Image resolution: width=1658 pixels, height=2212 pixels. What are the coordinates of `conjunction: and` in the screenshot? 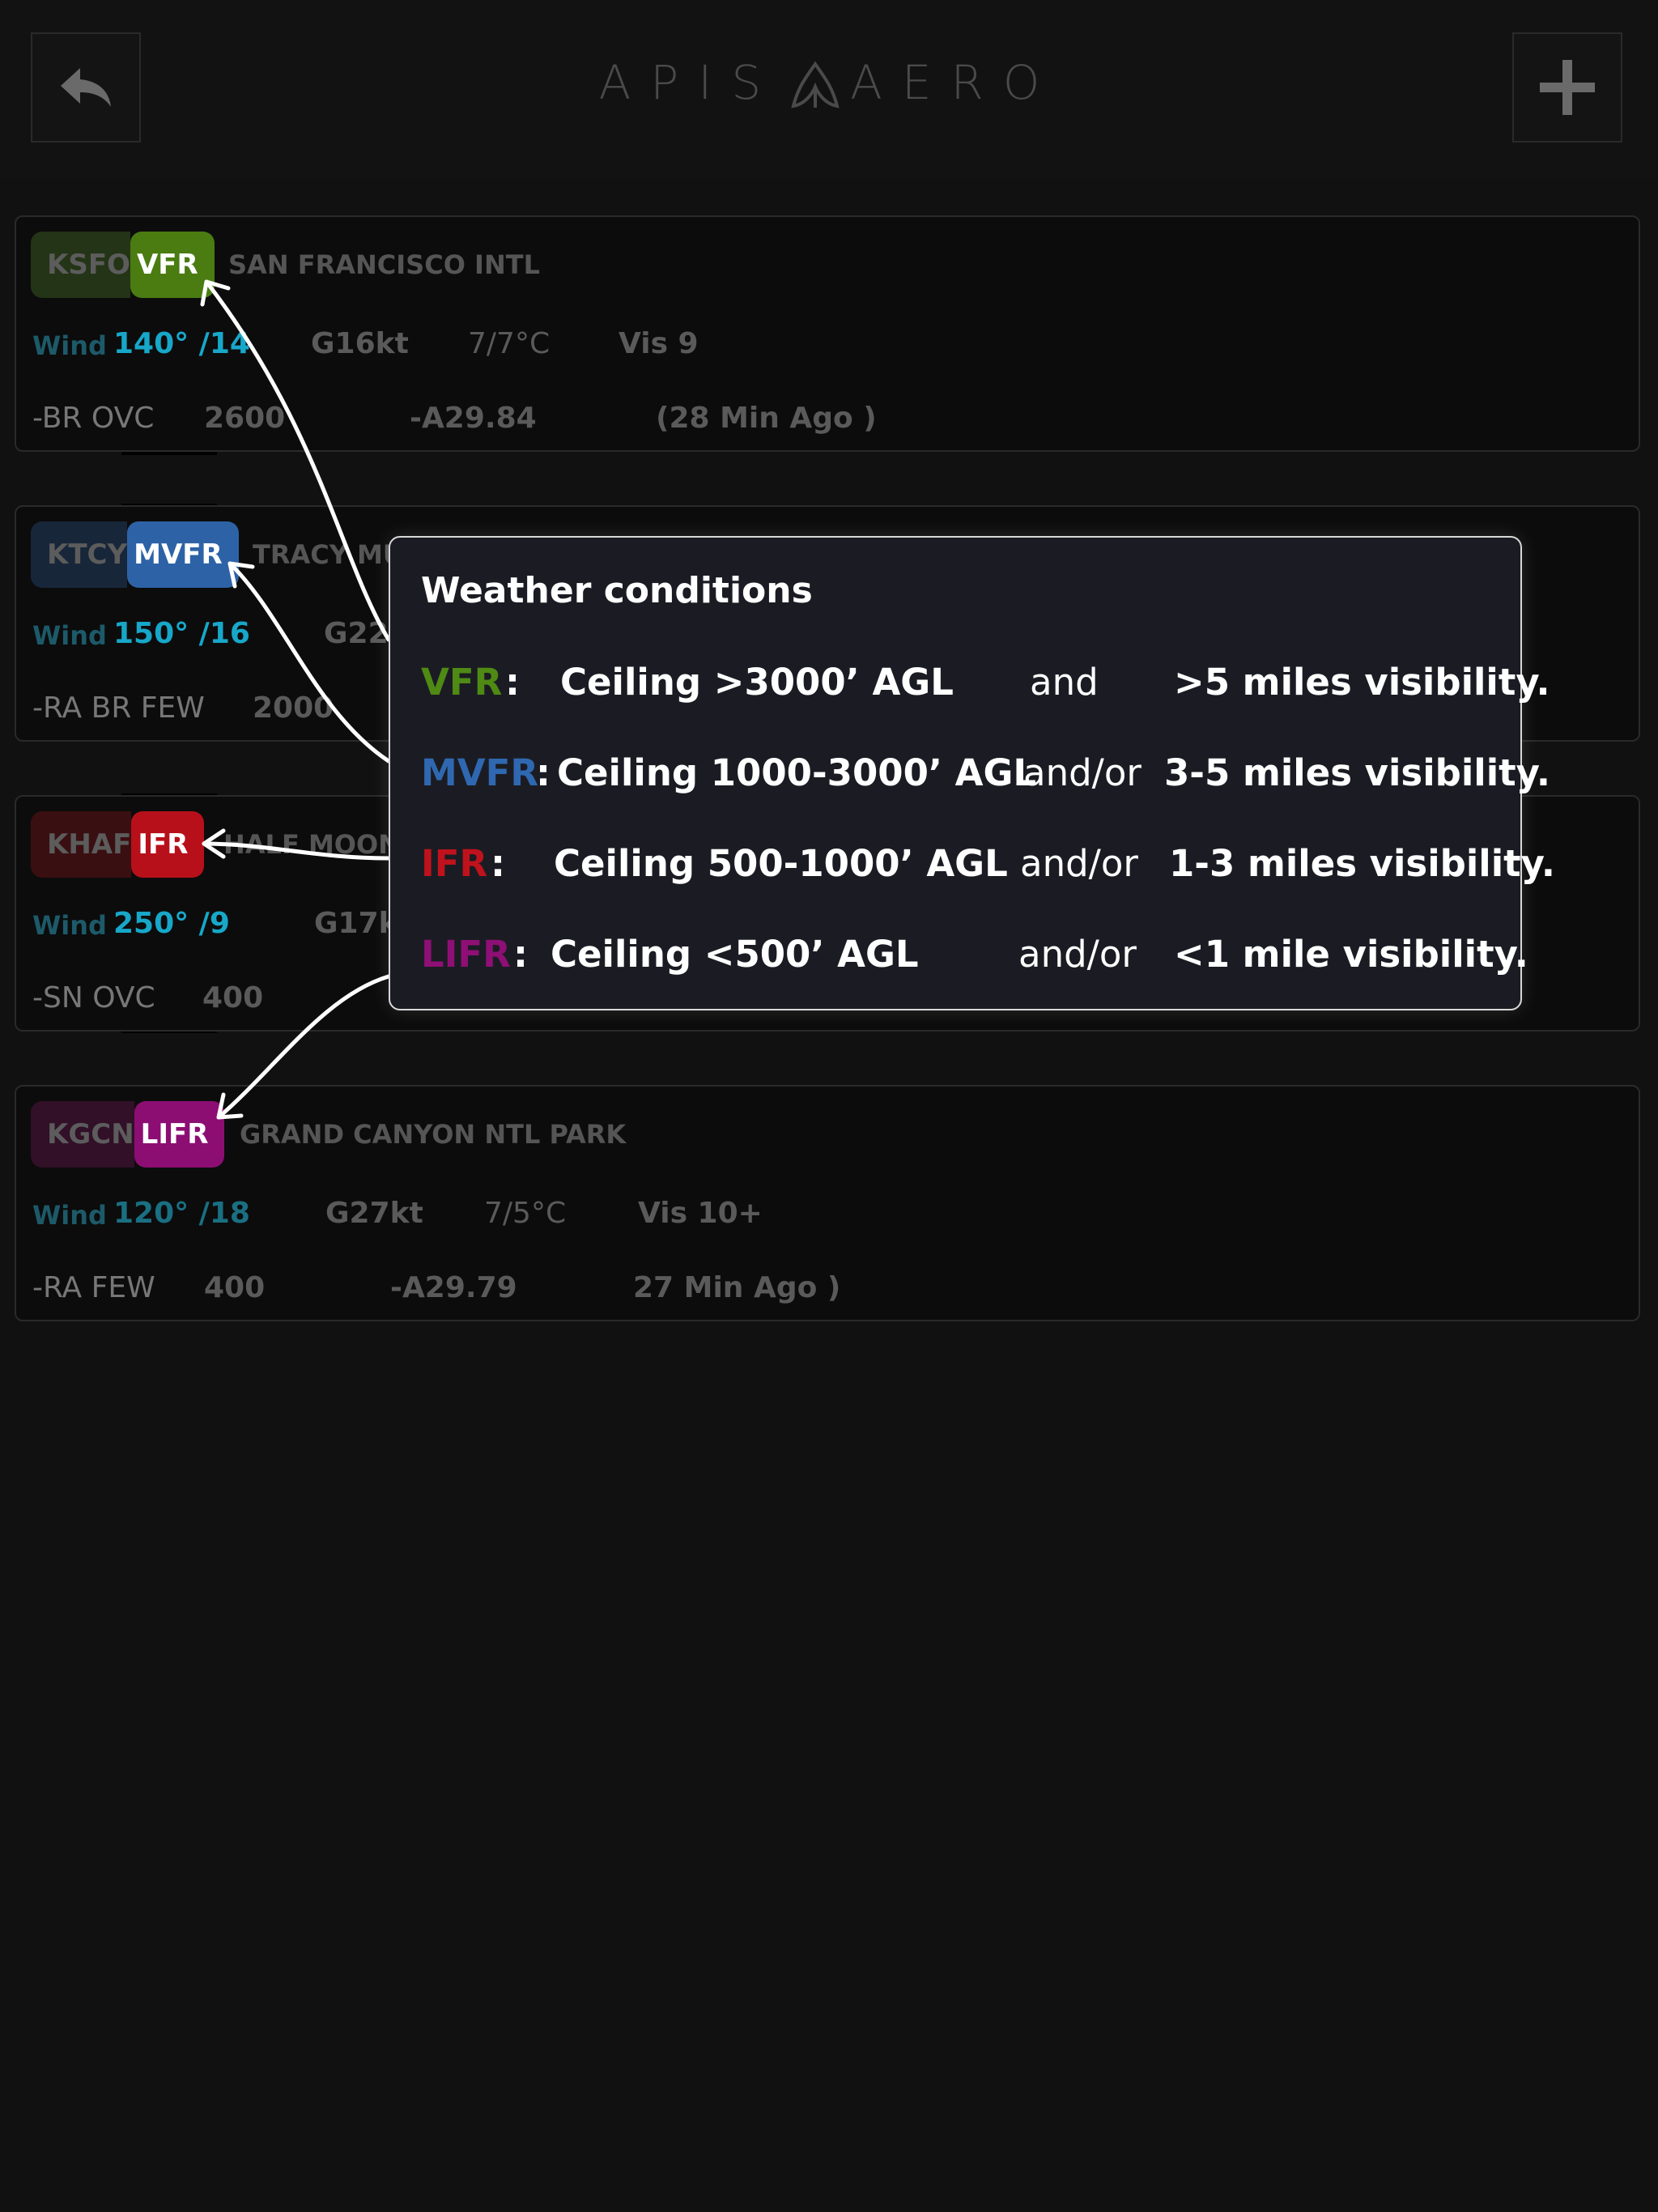 It's located at (1064, 682).